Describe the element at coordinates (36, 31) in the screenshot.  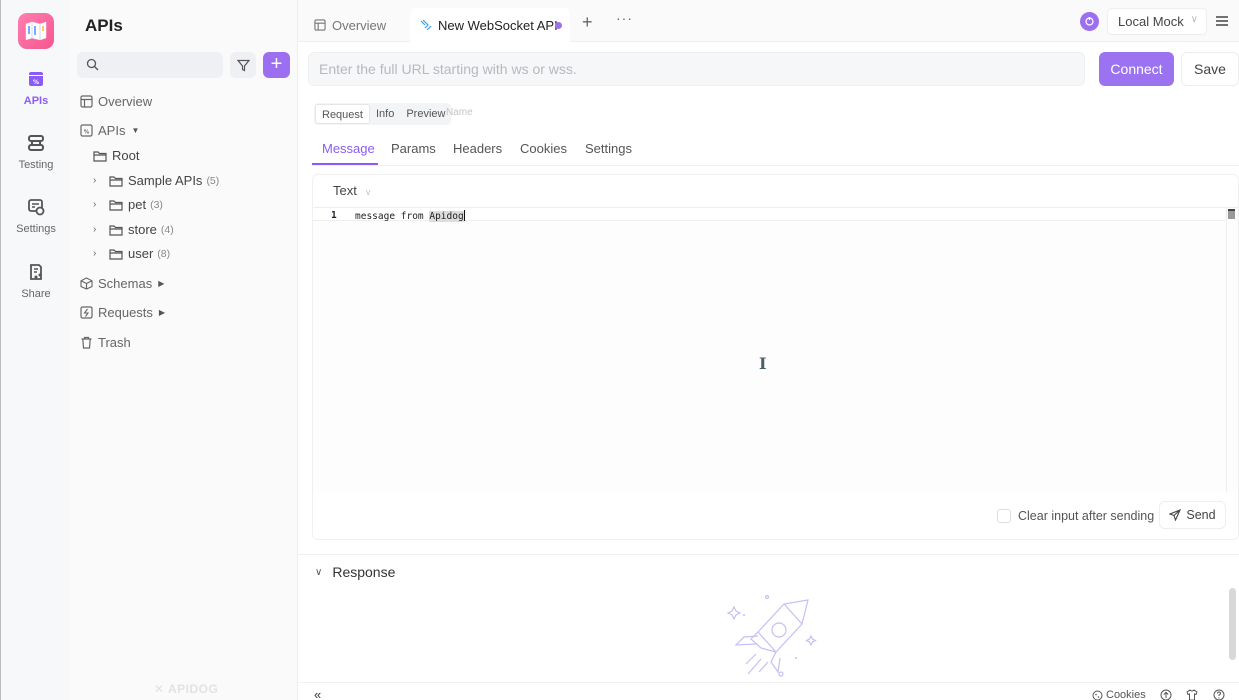
I see `app-logo` at that location.